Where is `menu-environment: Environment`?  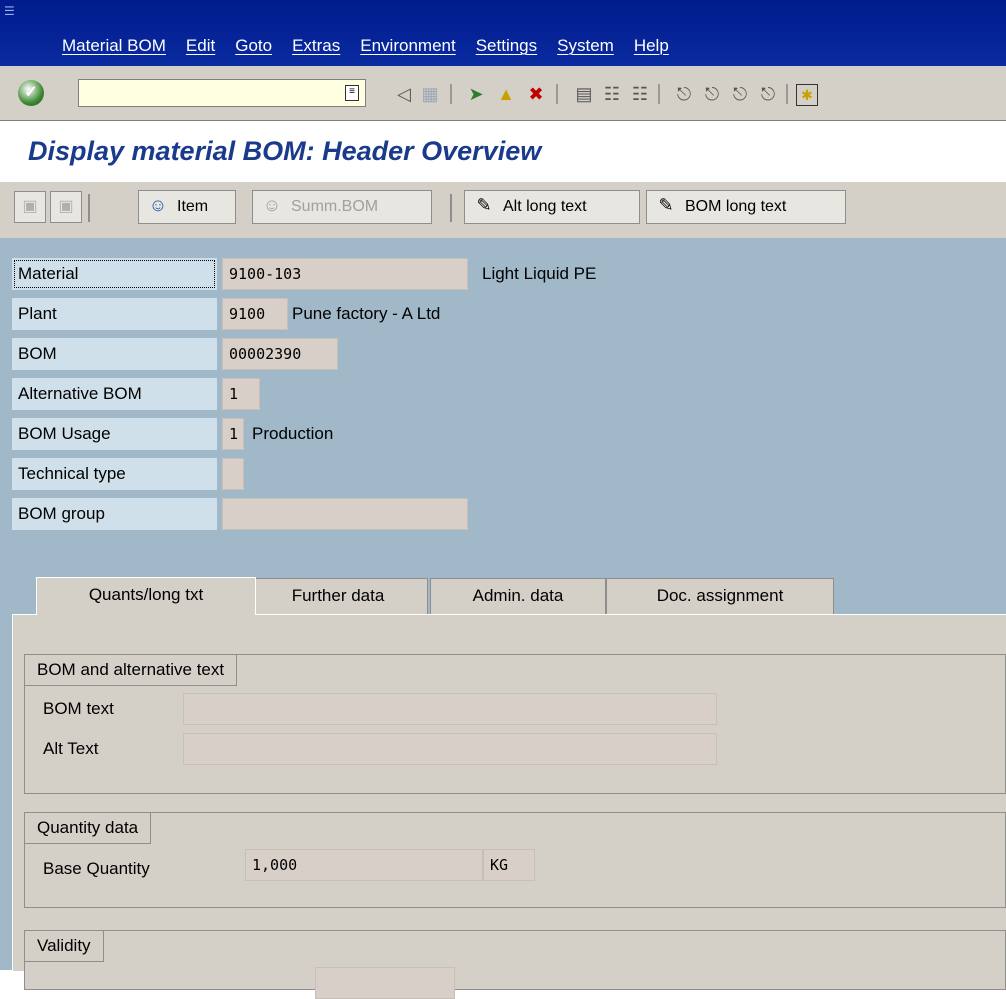 menu-environment: Environment is located at coordinates (407, 46).